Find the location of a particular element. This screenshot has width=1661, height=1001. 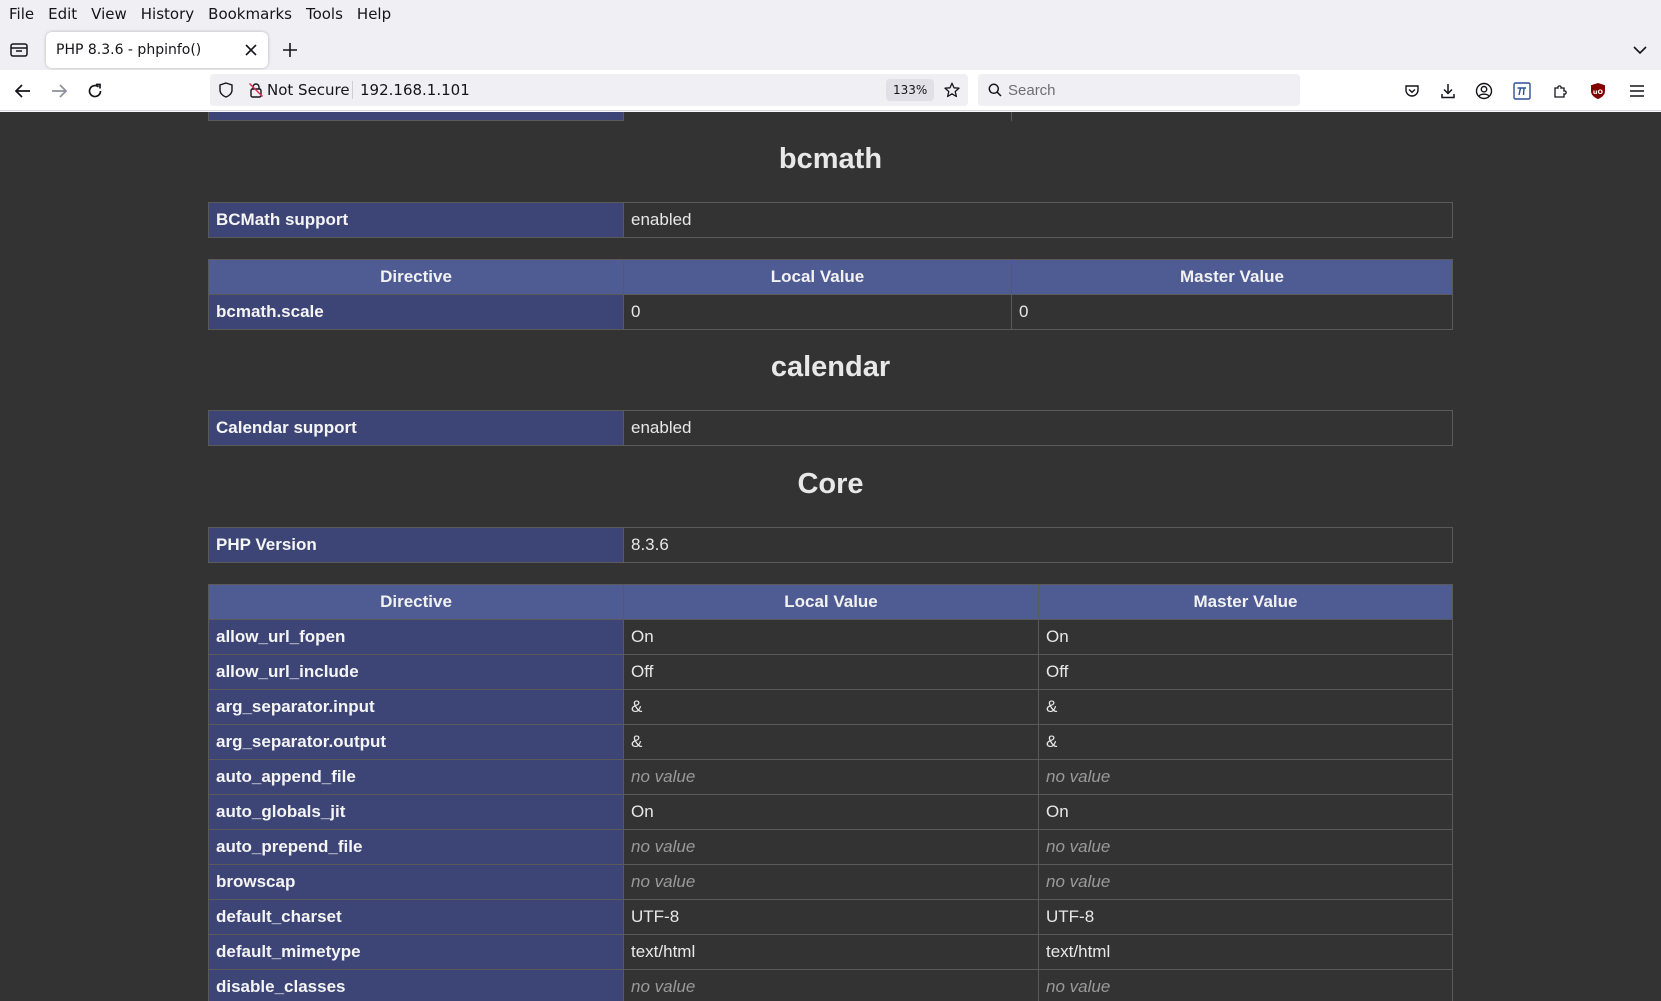

table-row: PHP Version 8.3.6 is located at coordinates (830, 545).